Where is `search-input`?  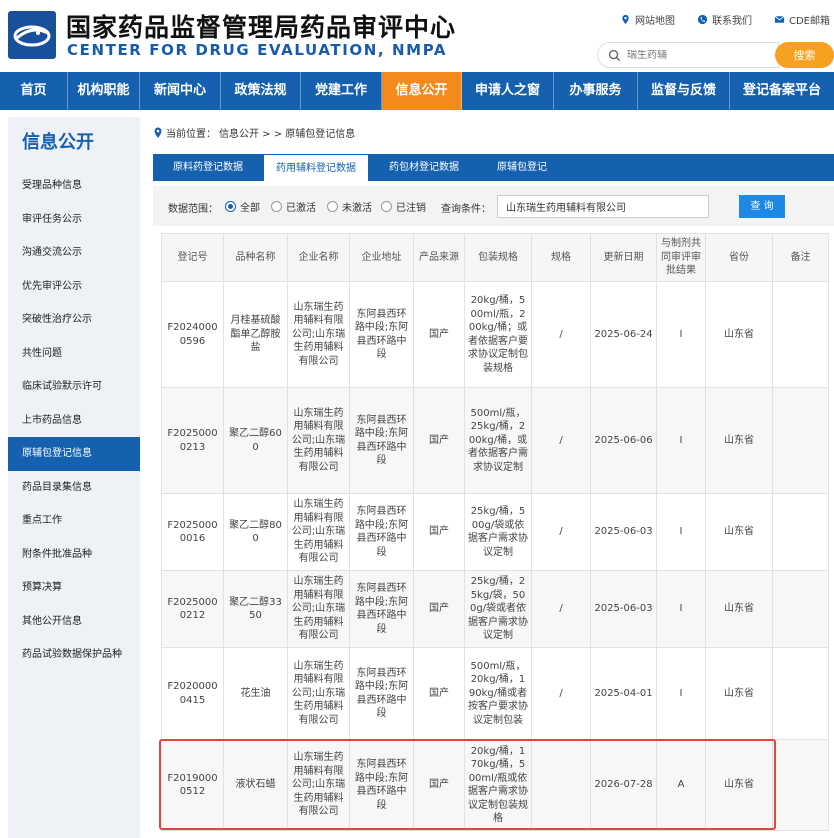
search-input is located at coordinates (697, 55).